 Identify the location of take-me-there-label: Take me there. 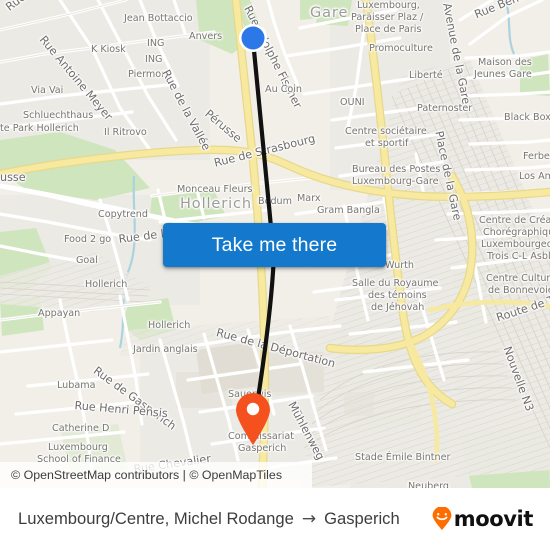
(274, 244).